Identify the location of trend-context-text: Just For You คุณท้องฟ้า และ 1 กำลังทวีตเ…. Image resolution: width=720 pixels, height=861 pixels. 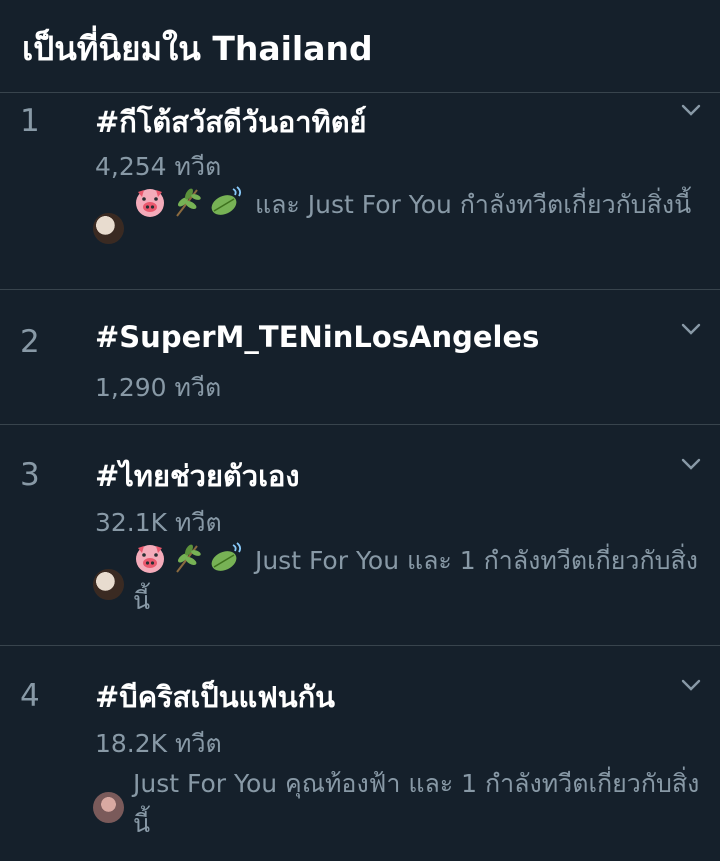
(416, 803).